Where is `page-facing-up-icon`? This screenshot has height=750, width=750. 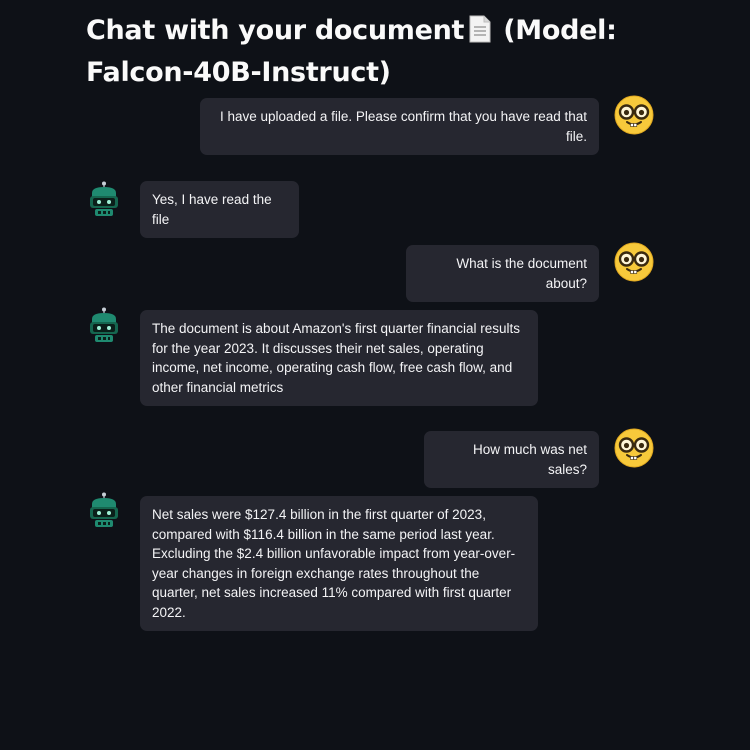
page-facing-up-icon is located at coordinates (480, 34).